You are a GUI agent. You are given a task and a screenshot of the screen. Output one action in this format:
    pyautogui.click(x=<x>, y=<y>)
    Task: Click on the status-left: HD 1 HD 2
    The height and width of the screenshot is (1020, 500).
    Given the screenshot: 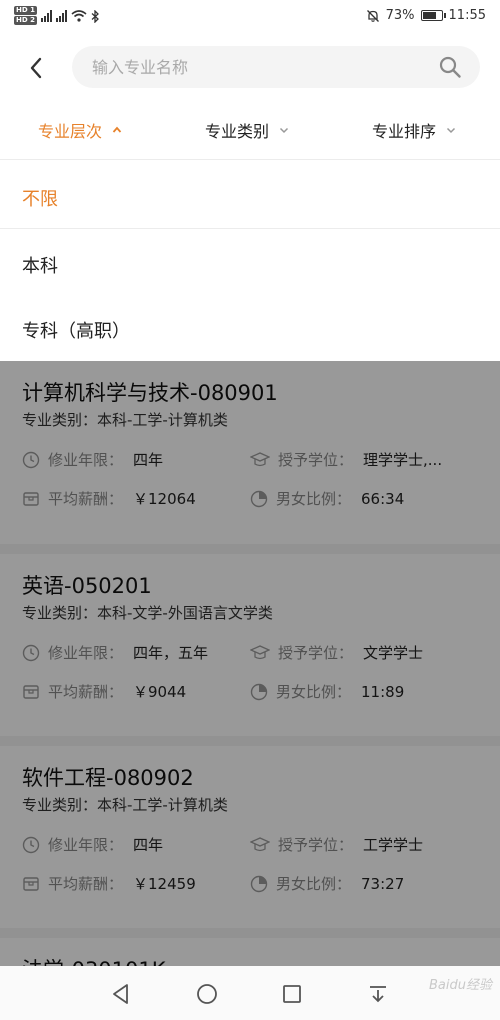 What is the action you would take?
    pyautogui.click(x=57, y=16)
    